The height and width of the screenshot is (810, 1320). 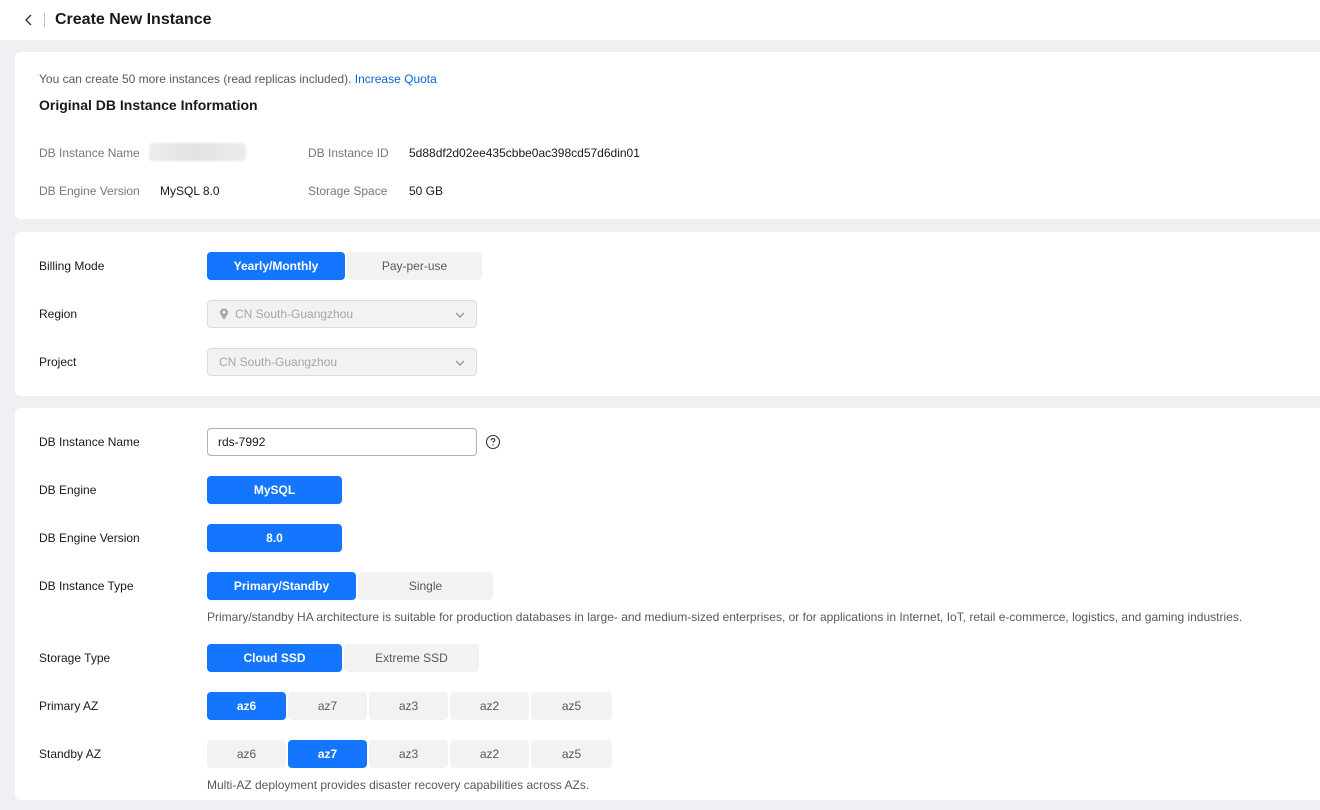 What do you see at coordinates (327, 754) in the screenshot?
I see `standby-az-az7-button: az7` at bounding box center [327, 754].